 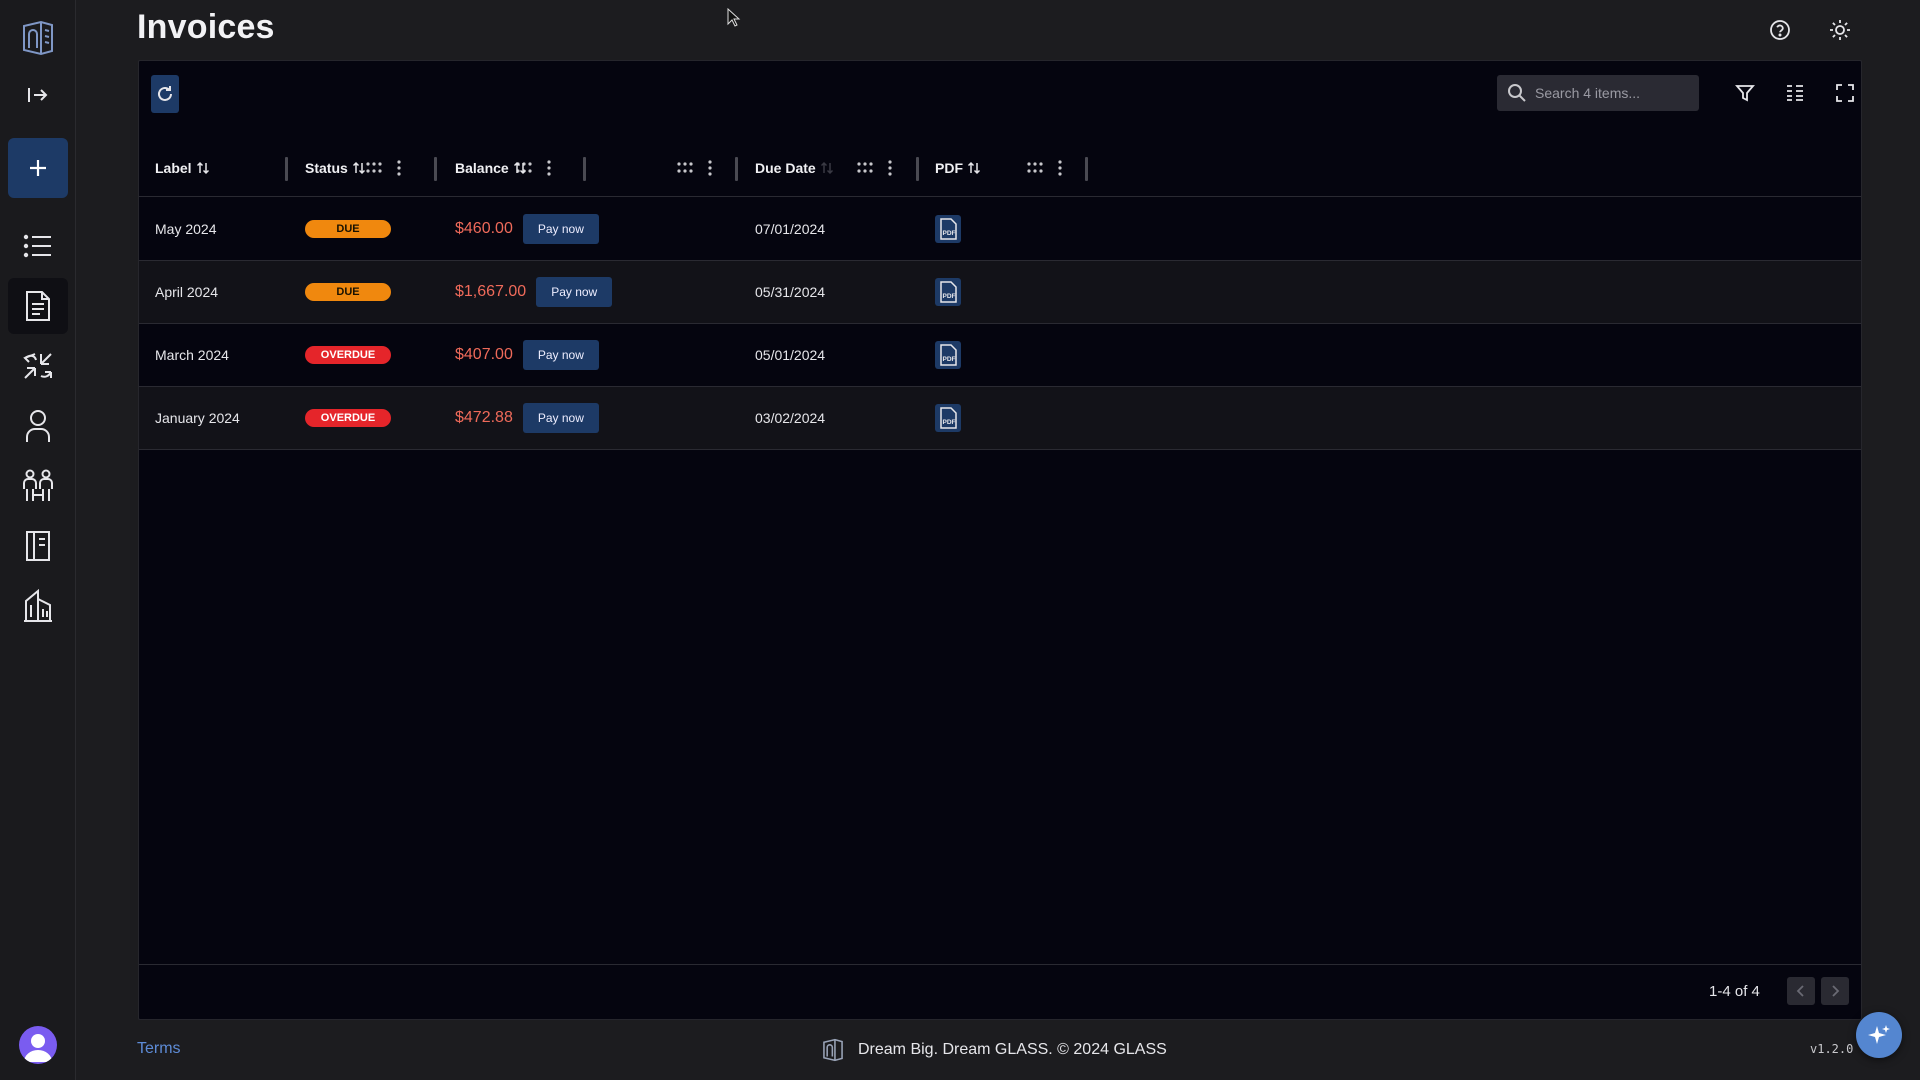 I want to click on sidebar-item-transfers, so click(x=38, y=366).